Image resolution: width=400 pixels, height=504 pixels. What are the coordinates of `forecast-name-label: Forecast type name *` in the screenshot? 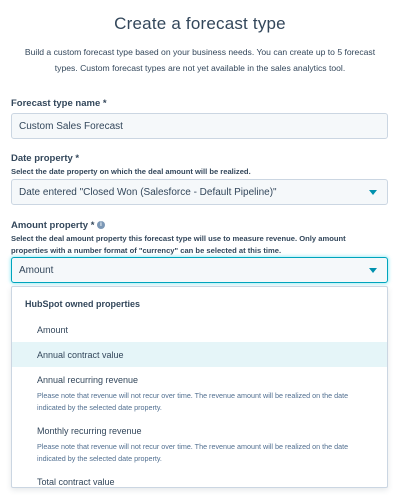 It's located at (59, 103).